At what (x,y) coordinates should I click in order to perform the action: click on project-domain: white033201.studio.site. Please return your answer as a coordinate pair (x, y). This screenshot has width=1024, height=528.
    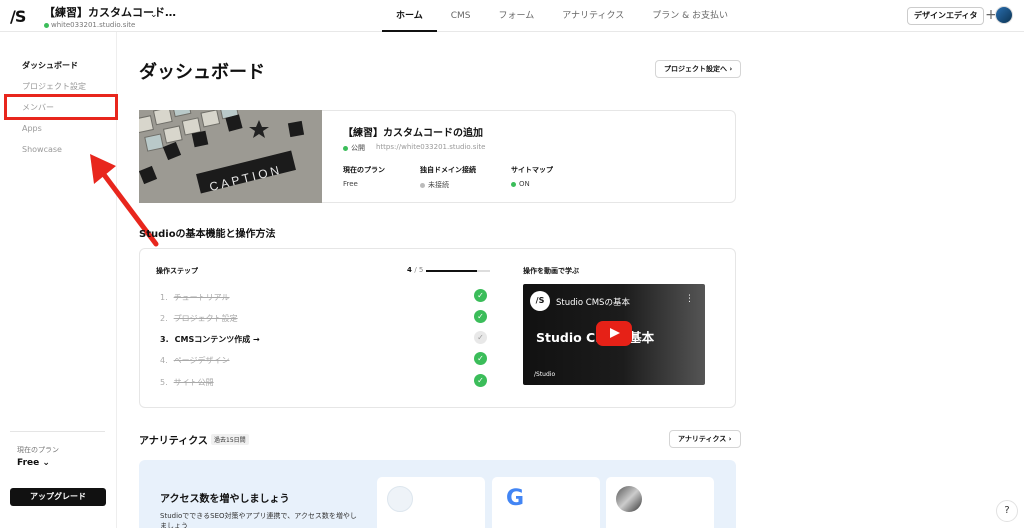
    Looking at the image, I should click on (110, 25).